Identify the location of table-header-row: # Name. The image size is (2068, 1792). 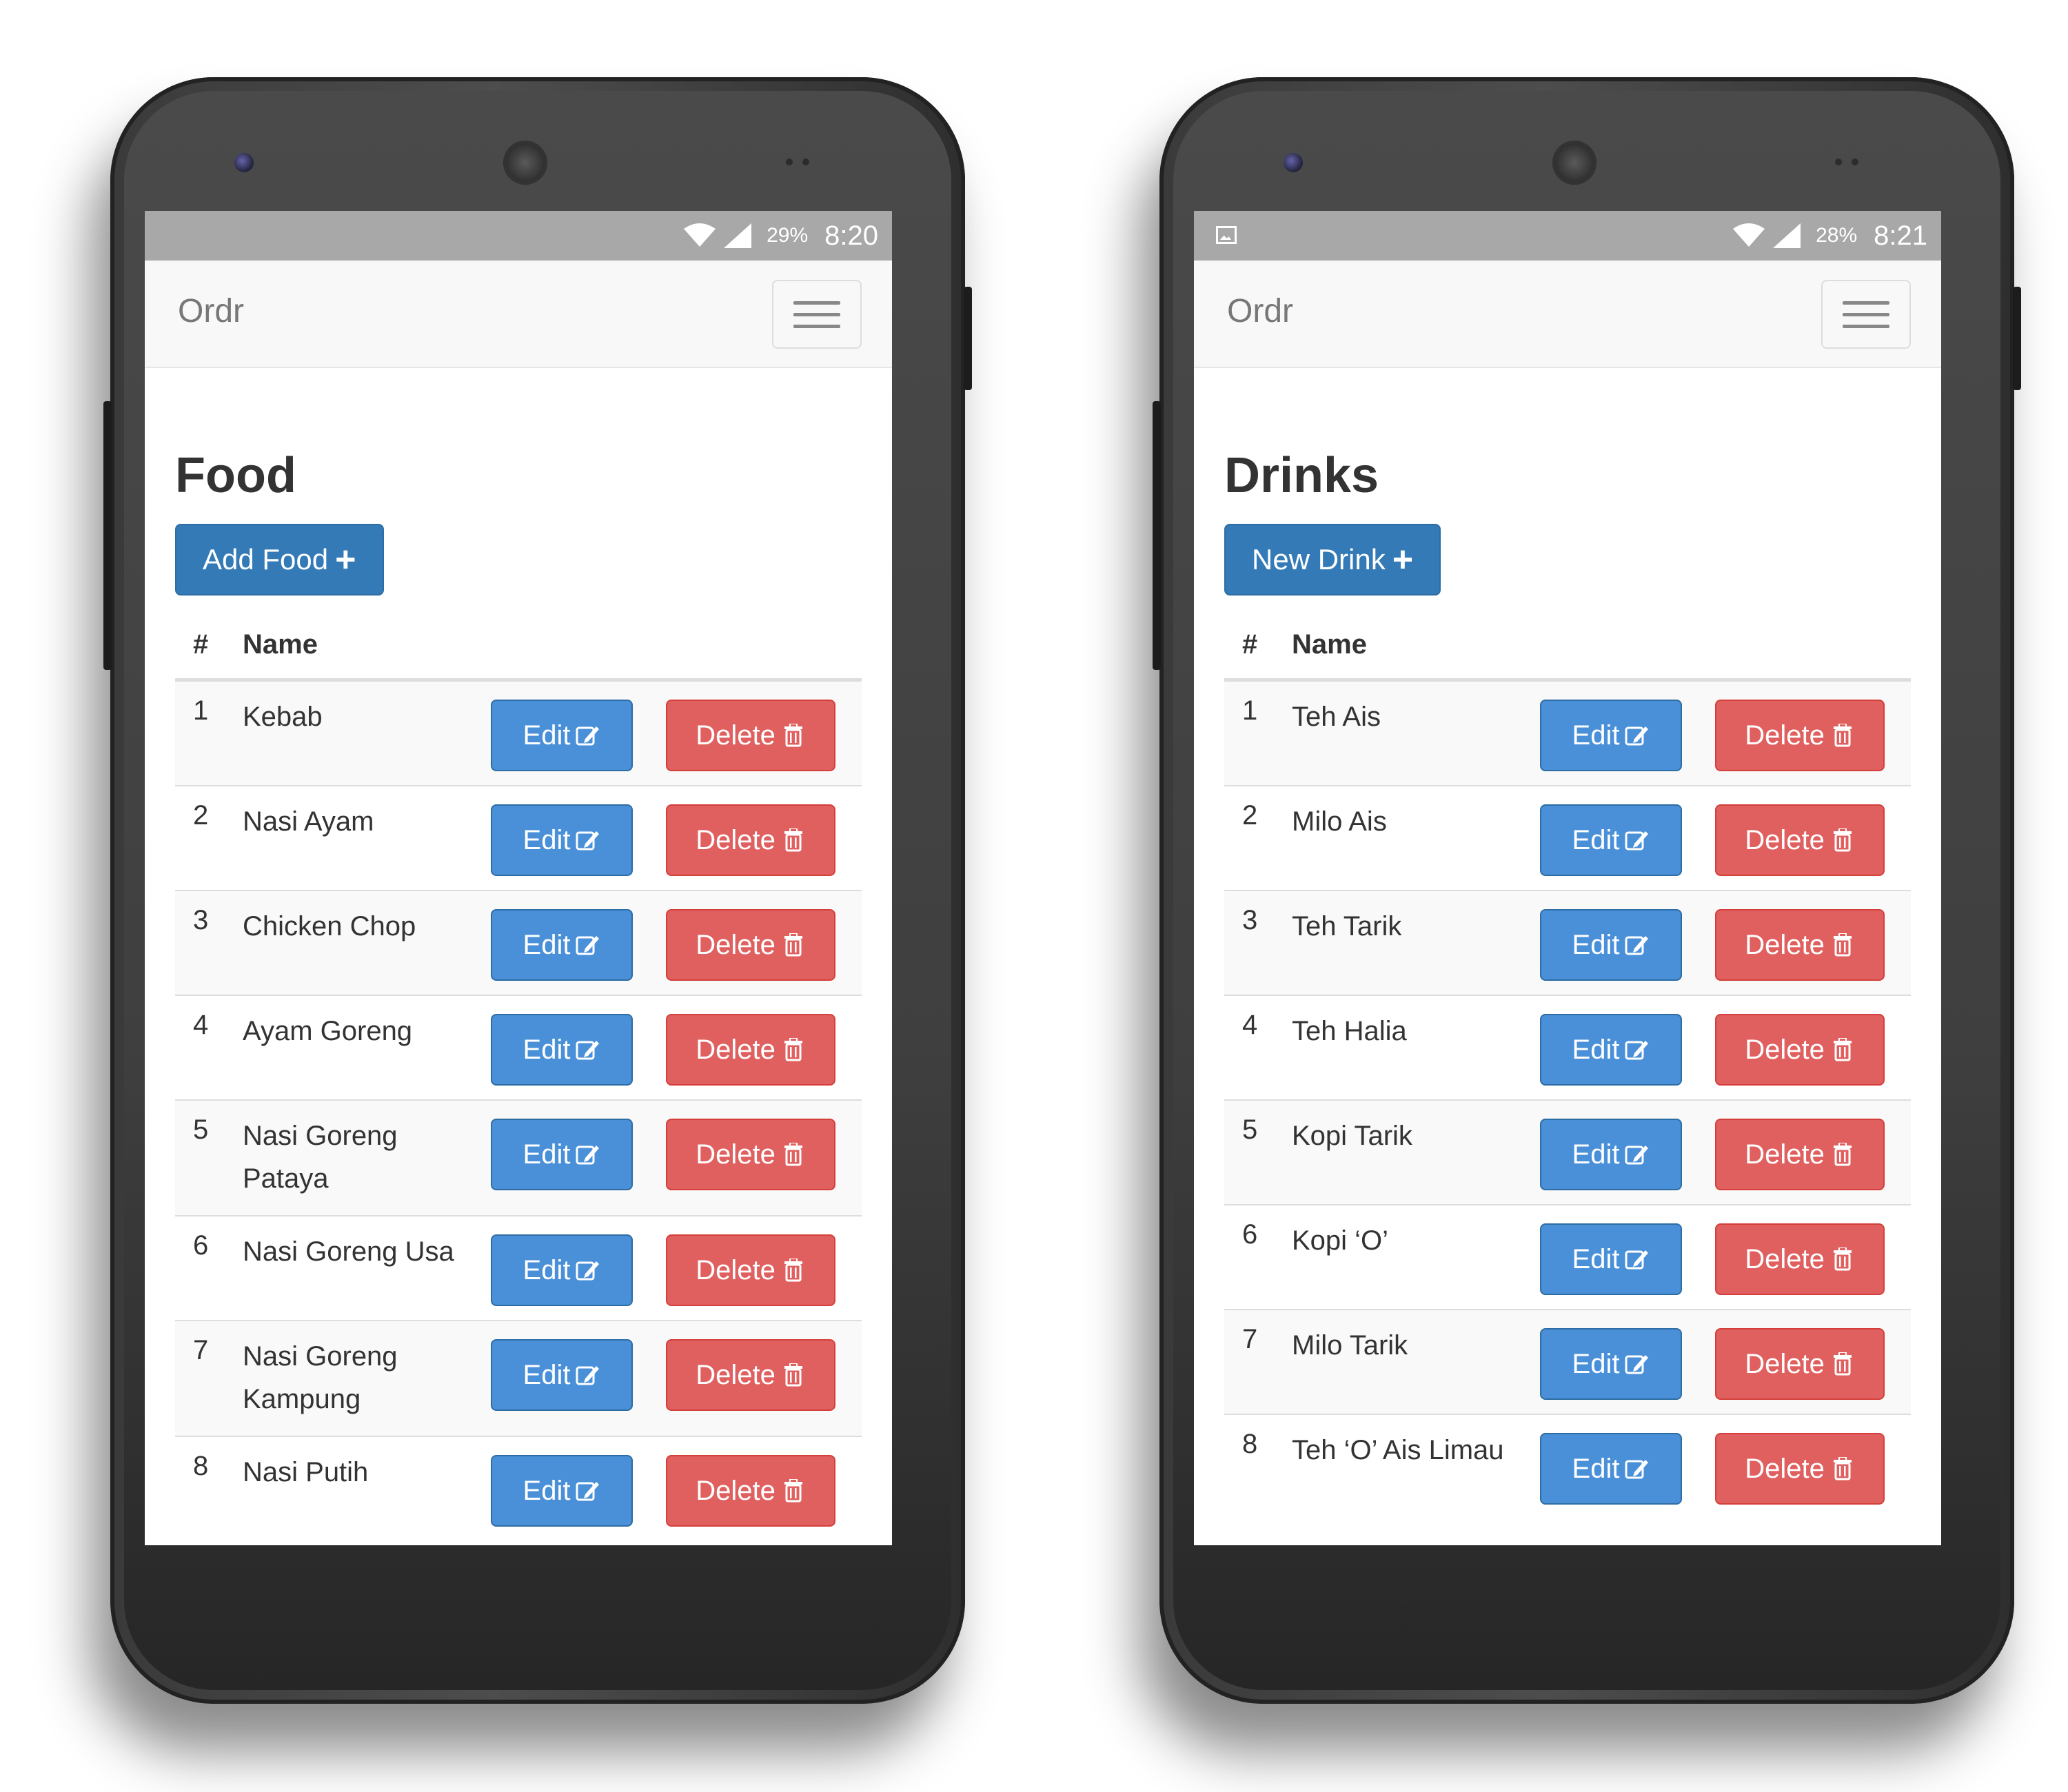
(1567, 646).